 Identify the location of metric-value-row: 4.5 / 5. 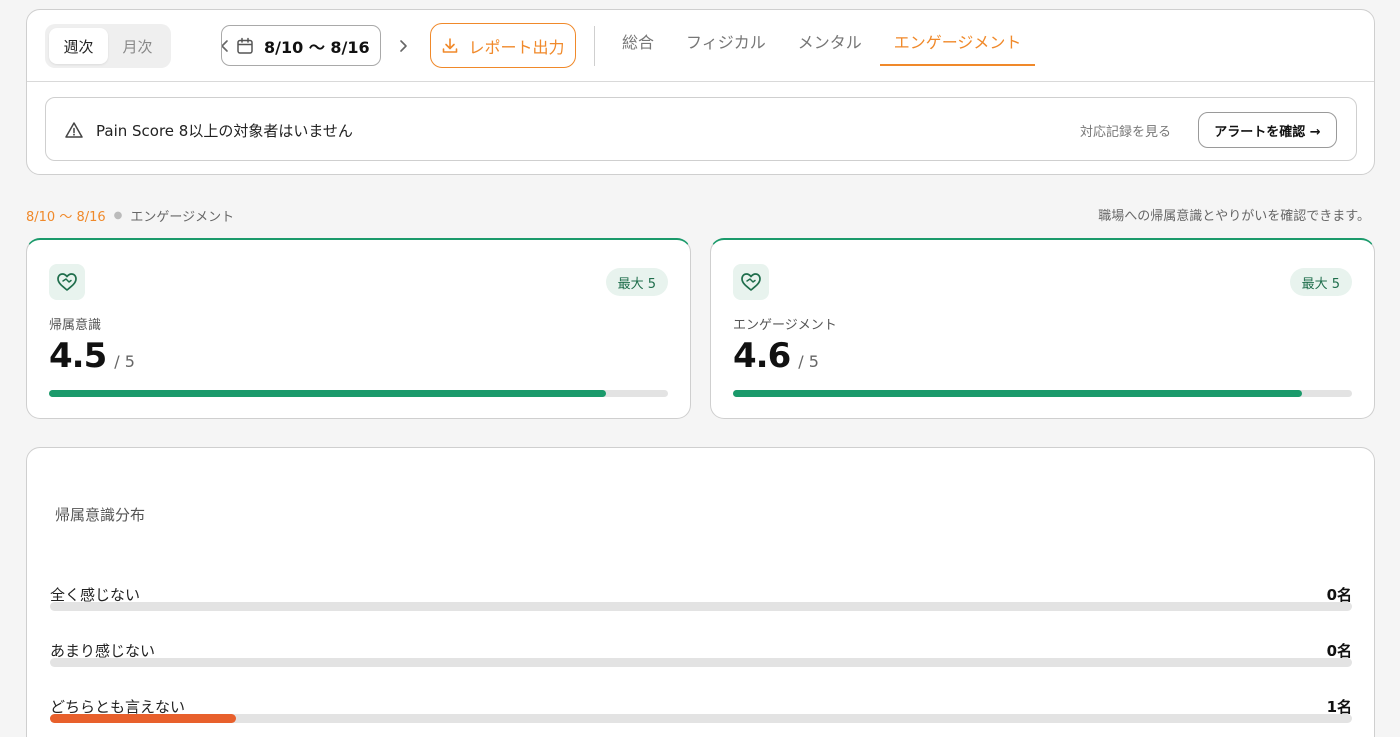
(92, 356).